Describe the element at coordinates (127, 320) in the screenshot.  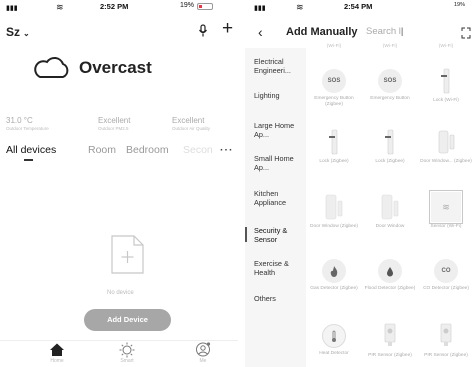
I see `add-device-button: Add Device` at that location.